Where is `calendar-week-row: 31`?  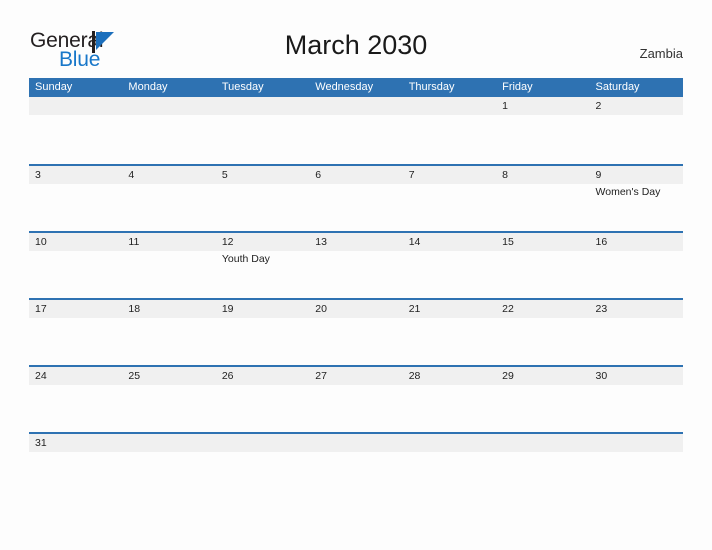 calendar-week-row: 31 is located at coordinates (356, 465).